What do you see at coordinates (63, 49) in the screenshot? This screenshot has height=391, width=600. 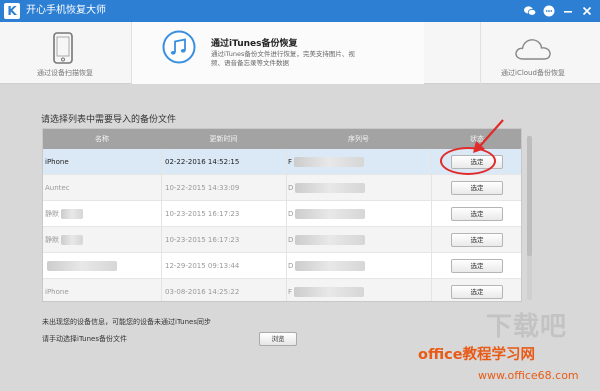 I see `phone-icon` at bounding box center [63, 49].